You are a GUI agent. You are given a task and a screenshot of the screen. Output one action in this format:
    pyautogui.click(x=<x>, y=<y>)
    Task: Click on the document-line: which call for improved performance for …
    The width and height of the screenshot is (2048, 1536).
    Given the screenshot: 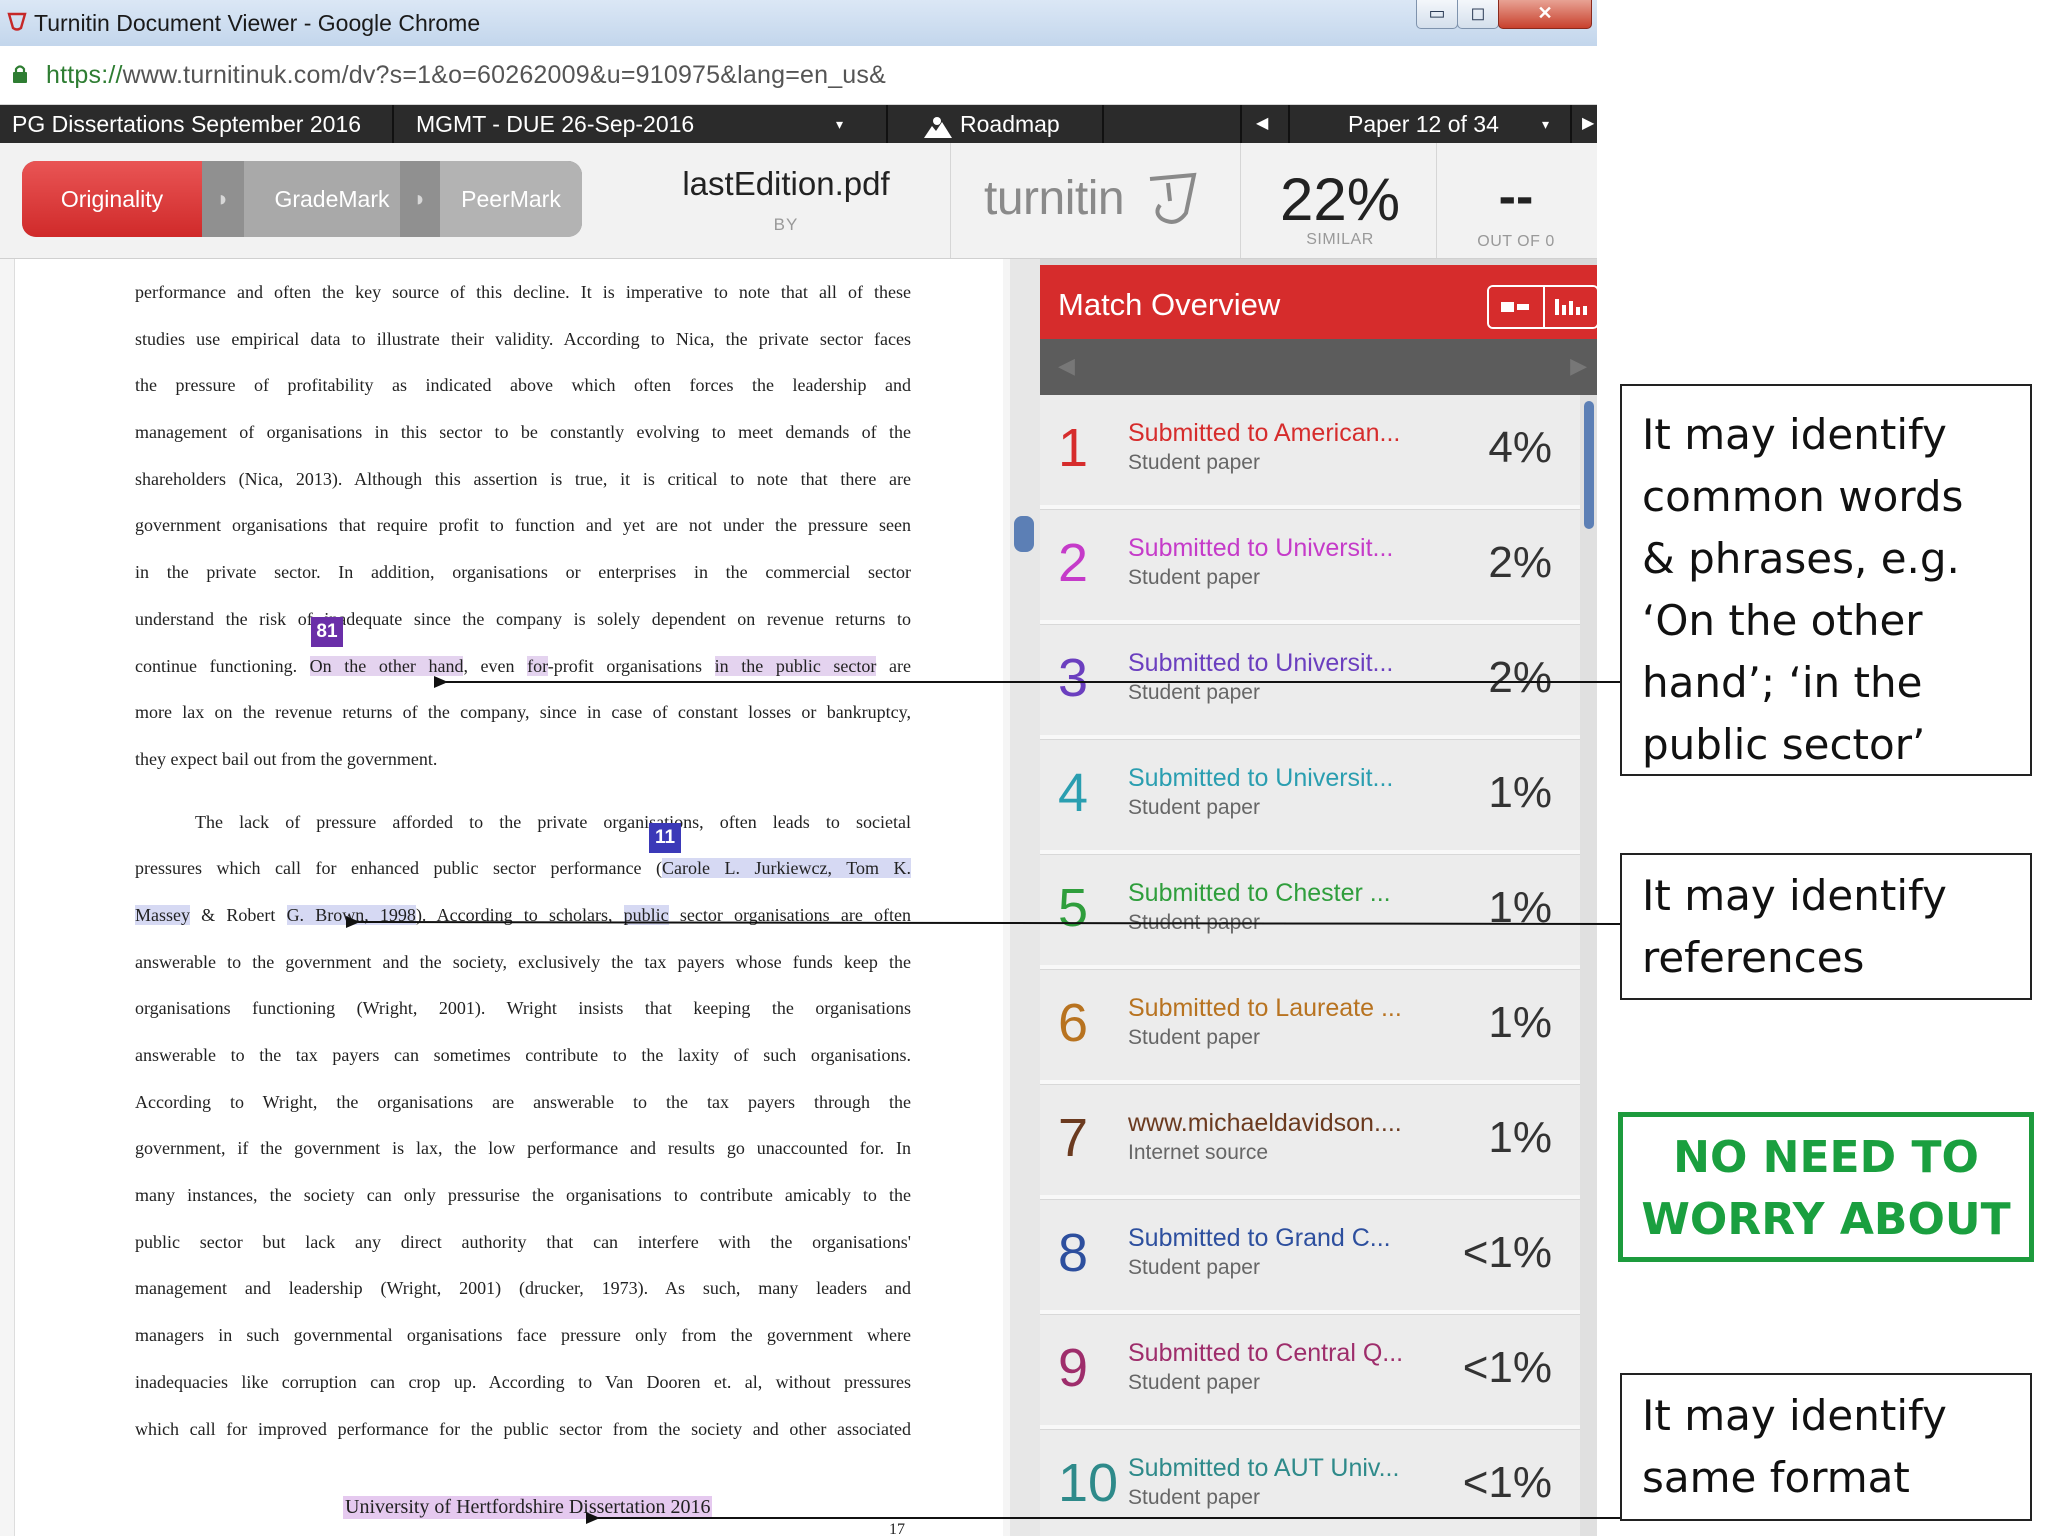 What is the action you would take?
    pyautogui.click(x=523, y=1428)
    